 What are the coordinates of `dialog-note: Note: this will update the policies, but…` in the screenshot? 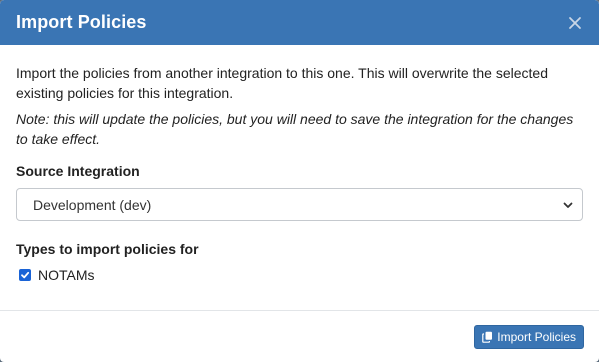 It's located at (295, 129).